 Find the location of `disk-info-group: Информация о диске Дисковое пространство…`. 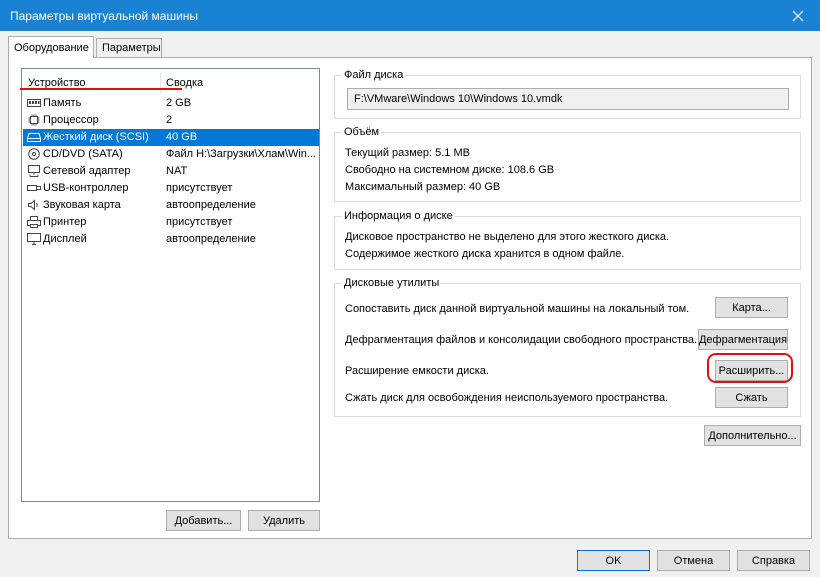

disk-info-group: Информация о диске Дисковое пространство… is located at coordinates (567, 240).